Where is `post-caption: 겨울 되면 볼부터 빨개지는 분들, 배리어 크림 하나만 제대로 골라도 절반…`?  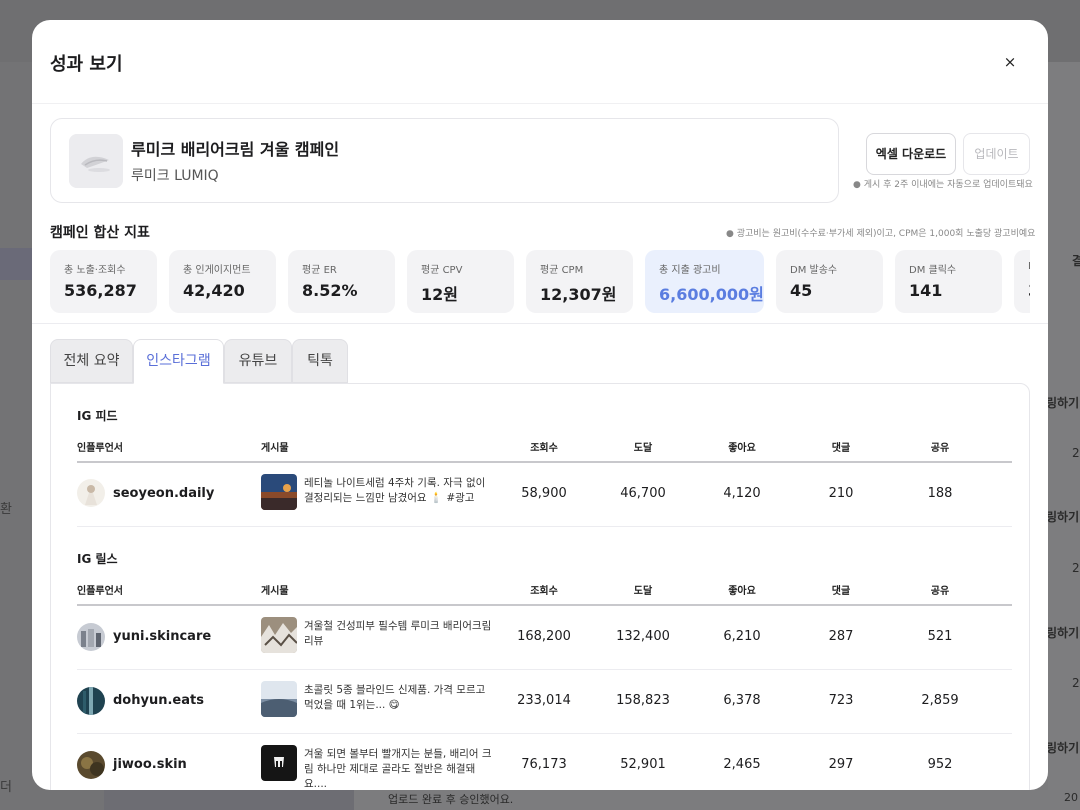 post-caption: 겨울 되면 볼부터 빨개지는 분들, 배리어 크림 하나만 제대로 골라도 절반… is located at coordinates (398, 769).